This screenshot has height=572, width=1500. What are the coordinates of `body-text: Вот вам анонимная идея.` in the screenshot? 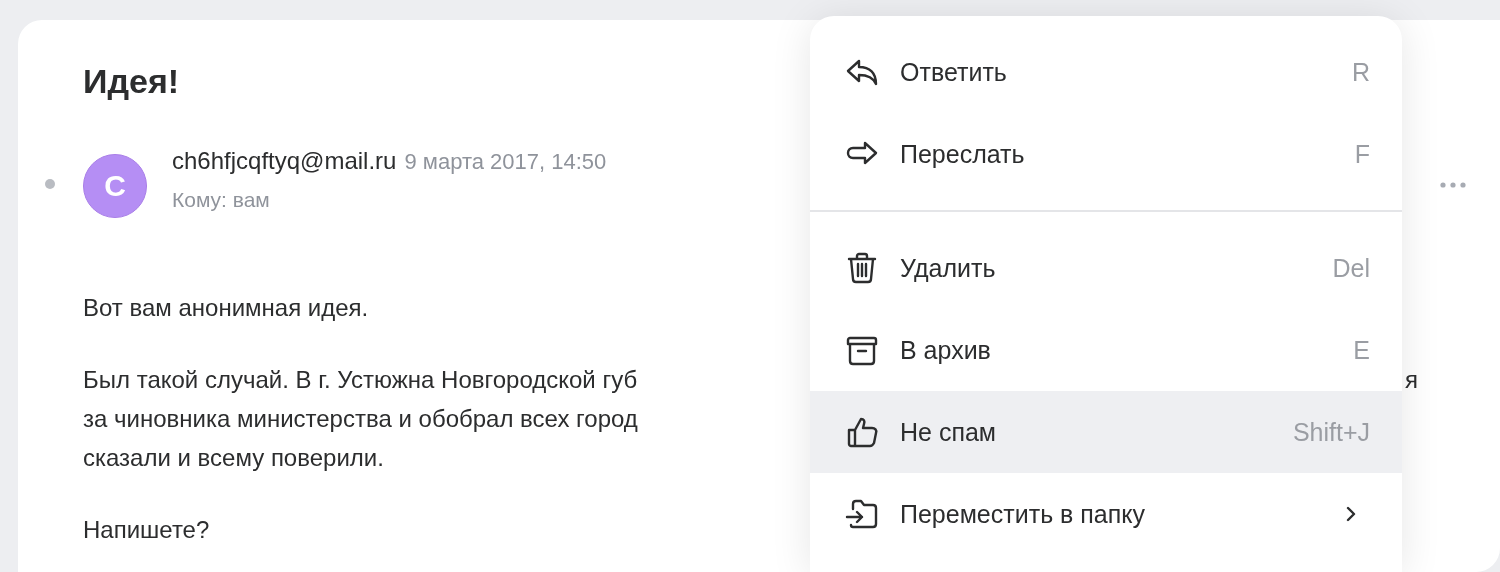 It's located at (226, 307).